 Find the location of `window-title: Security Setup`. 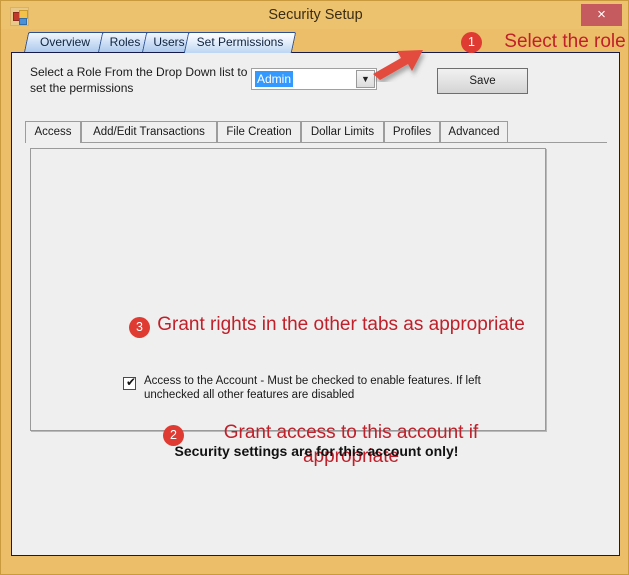

window-title: Security Setup is located at coordinates (315, 15).